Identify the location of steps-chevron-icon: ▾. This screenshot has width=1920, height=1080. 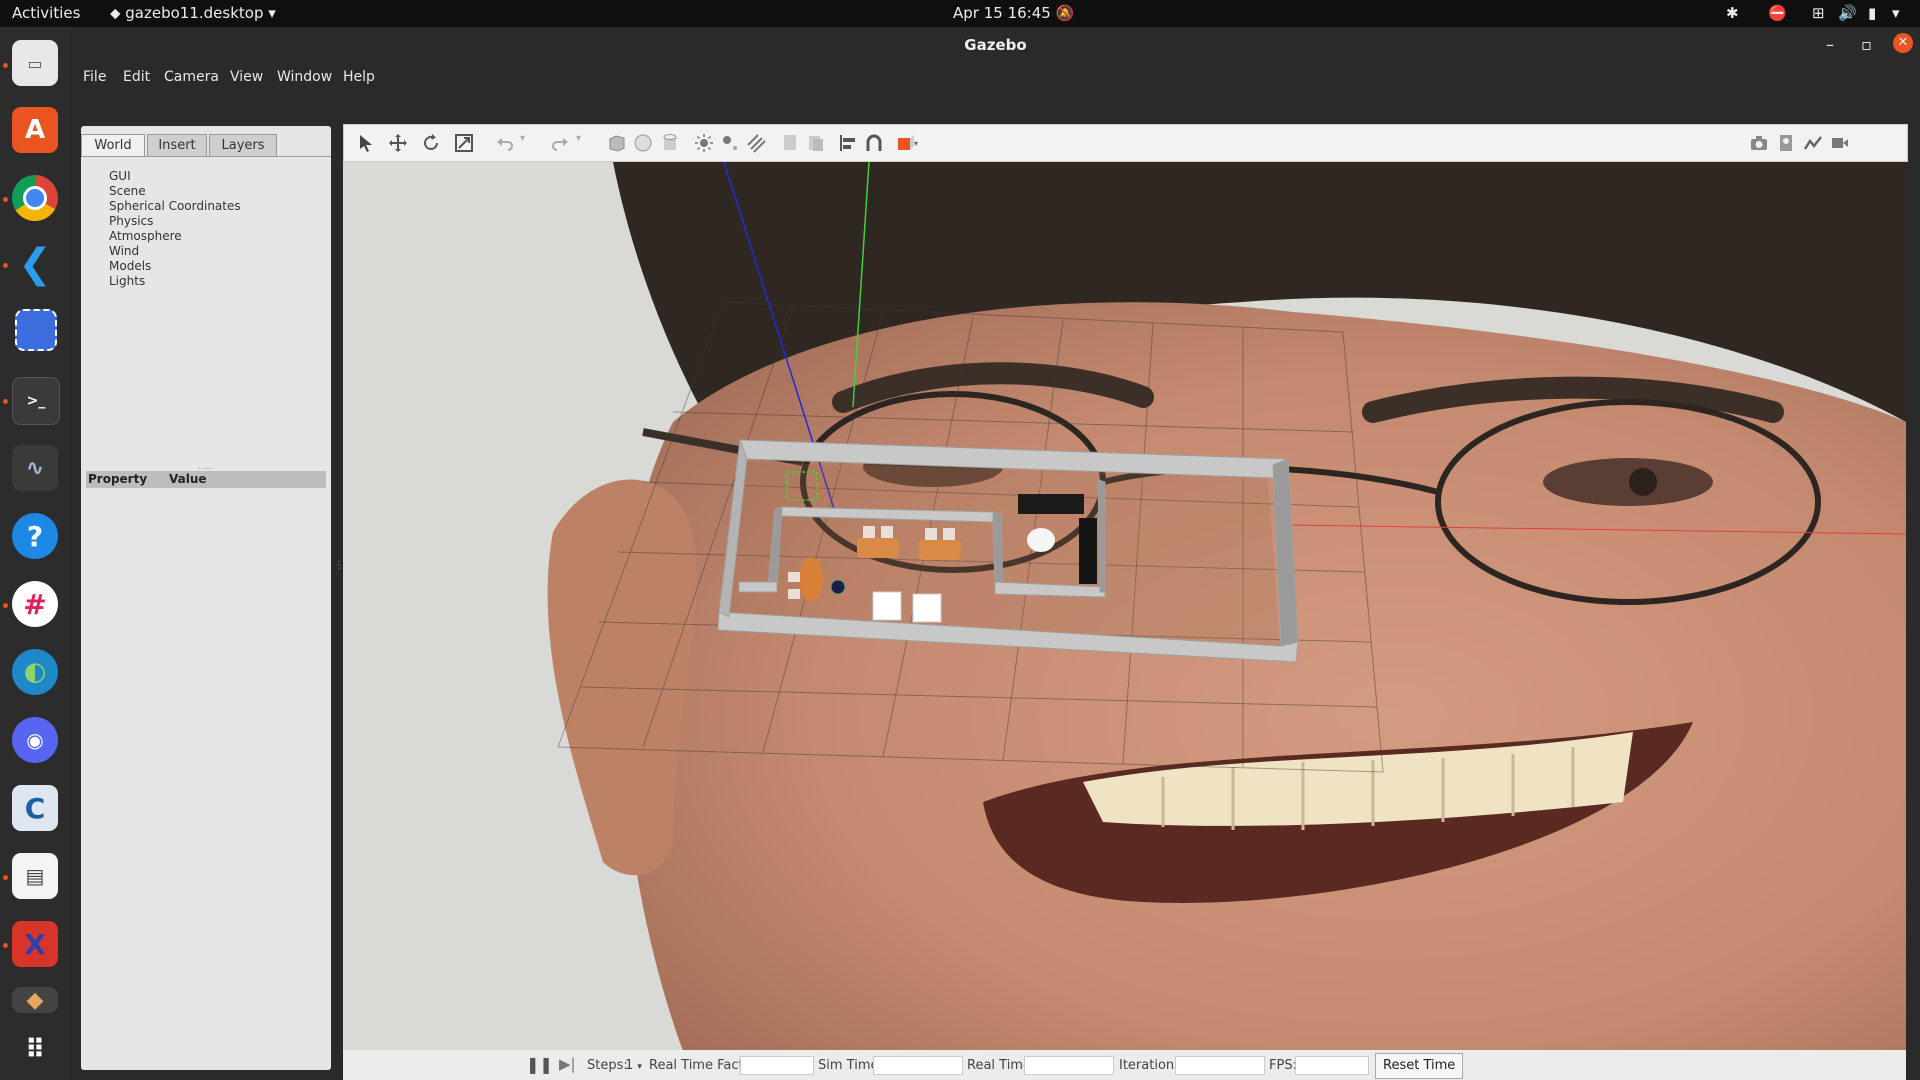
(639, 1067).